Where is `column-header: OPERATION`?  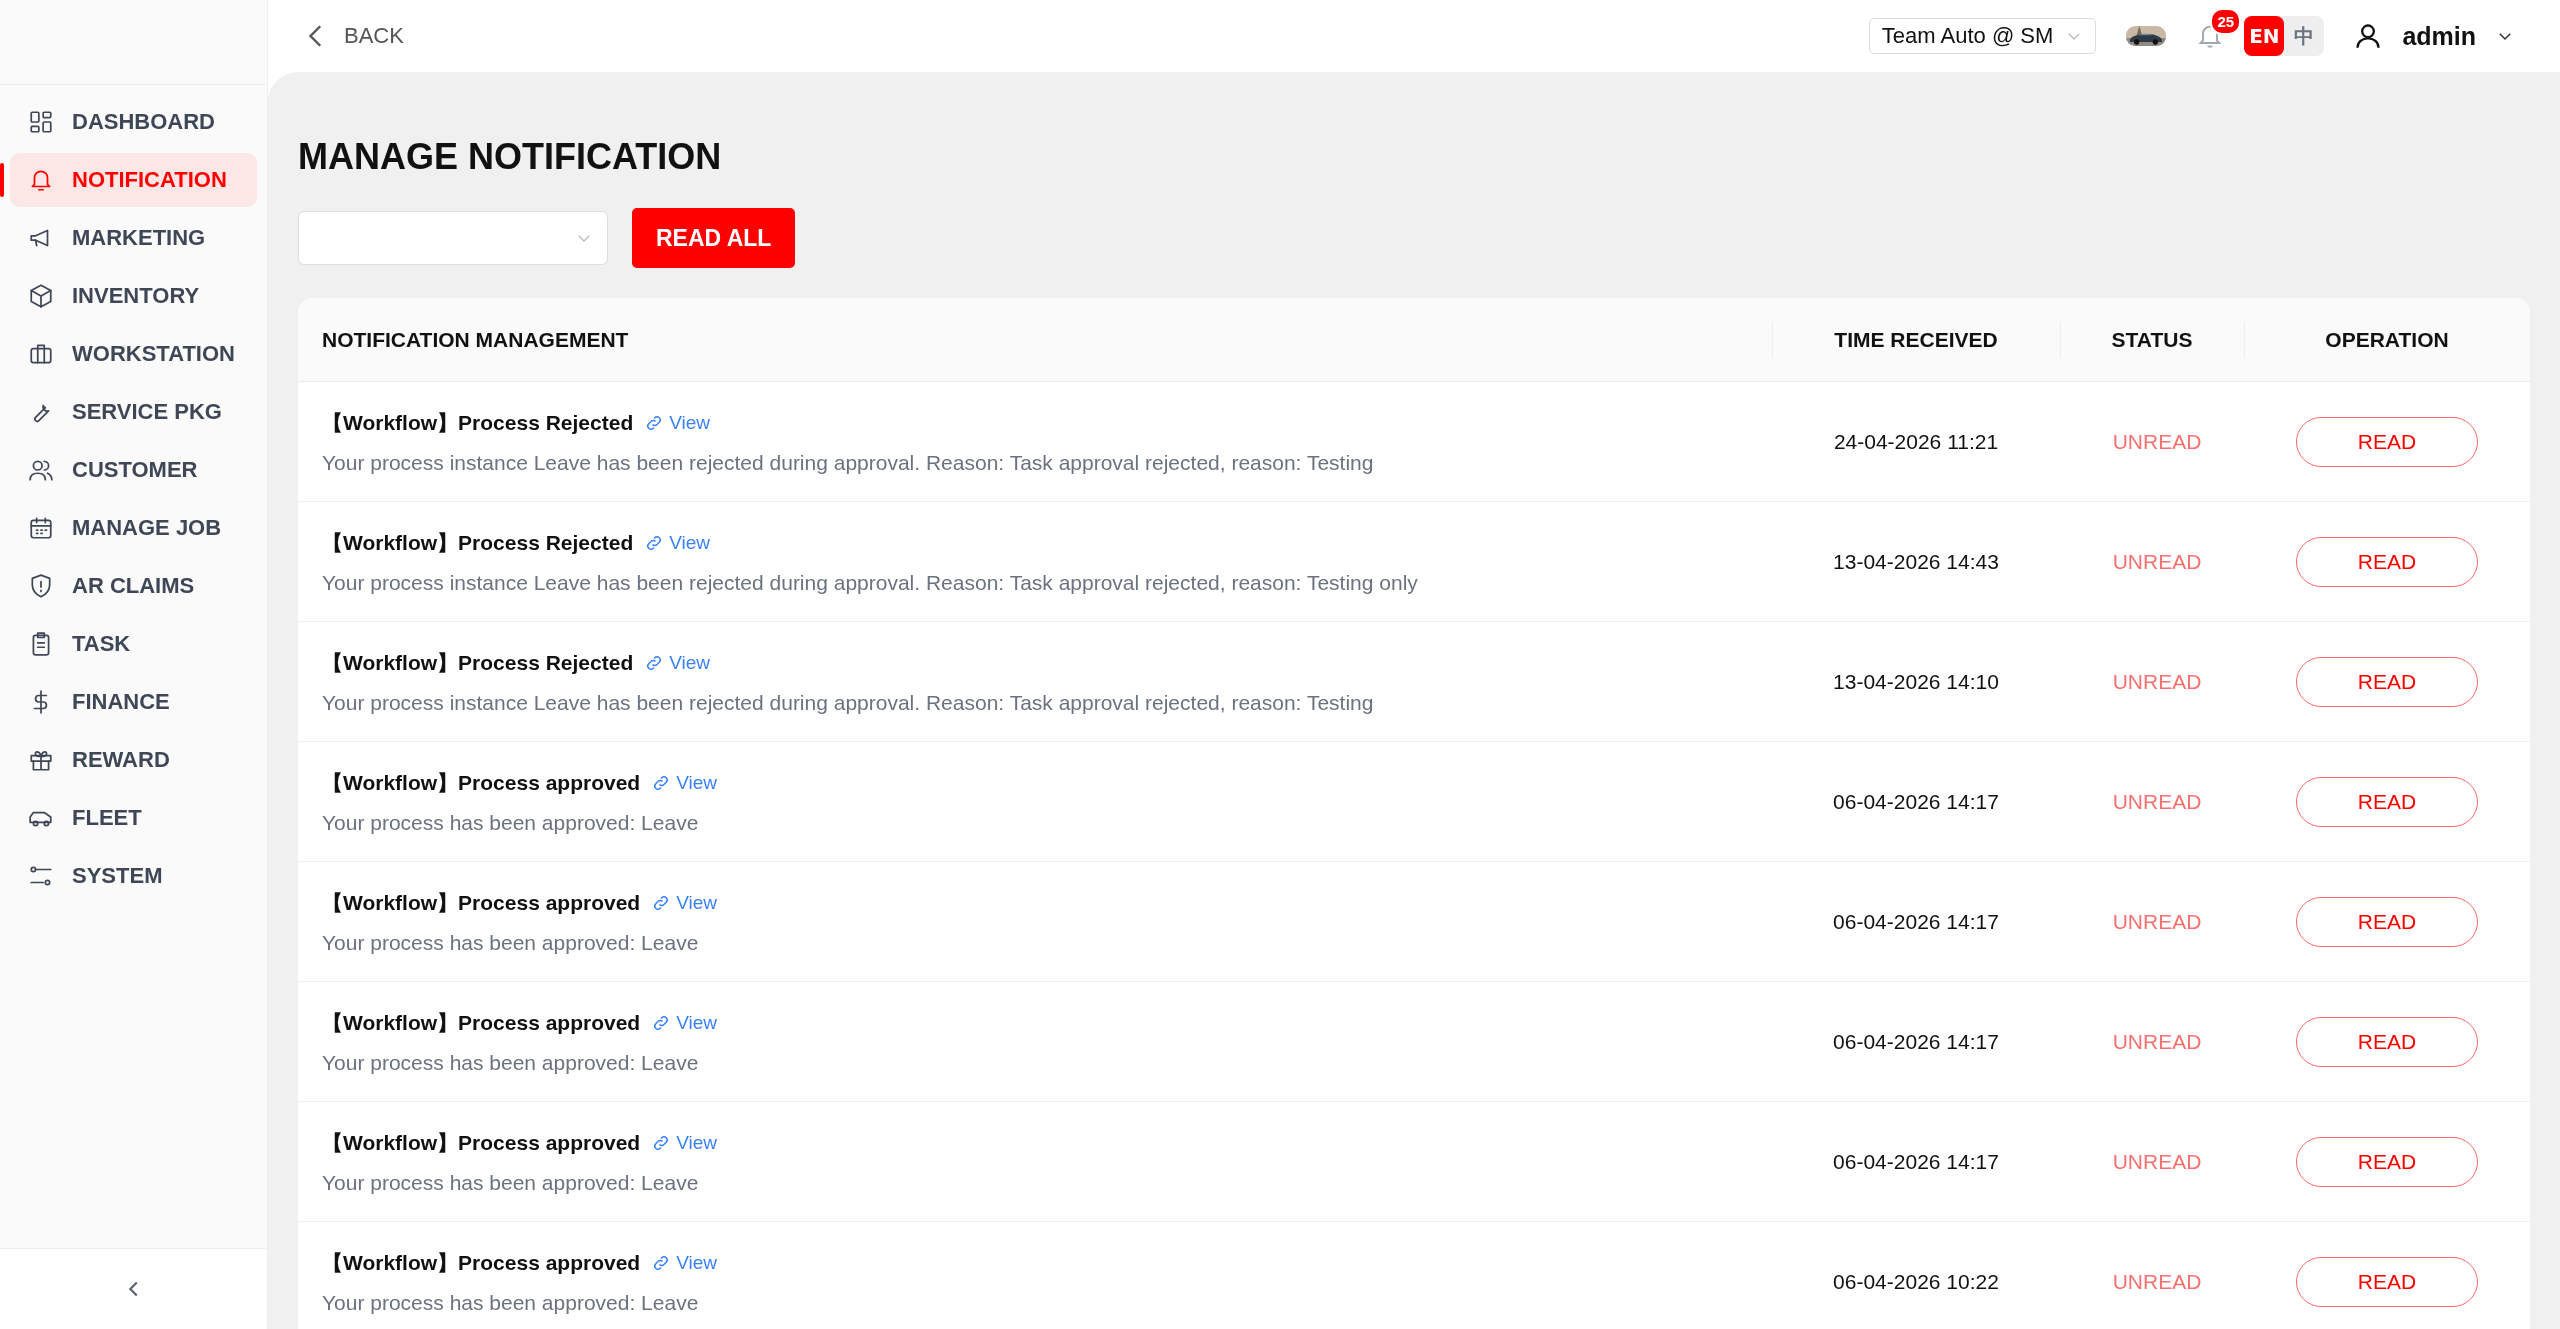
column-header: OPERATION is located at coordinates (2387, 339).